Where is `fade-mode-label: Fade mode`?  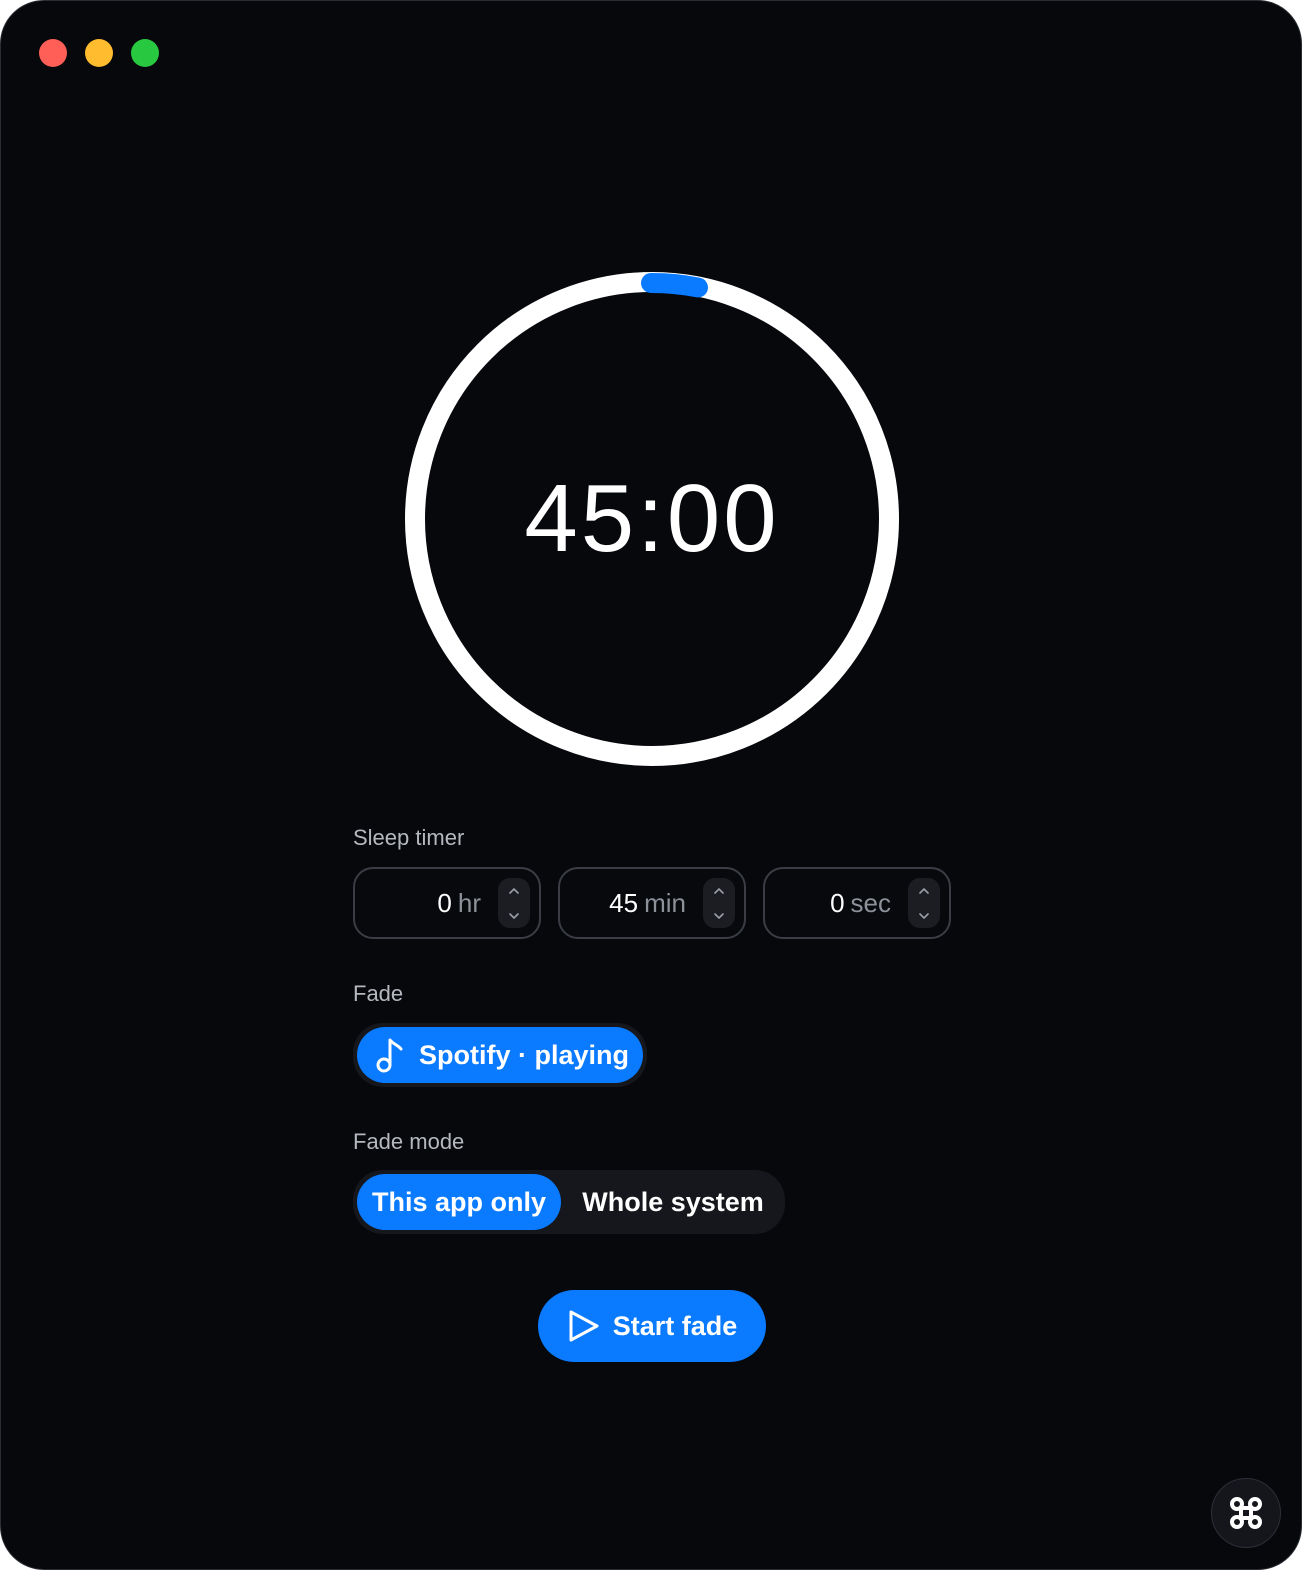 fade-mode-label: Fade mode is located at coordinates (409, 1141).